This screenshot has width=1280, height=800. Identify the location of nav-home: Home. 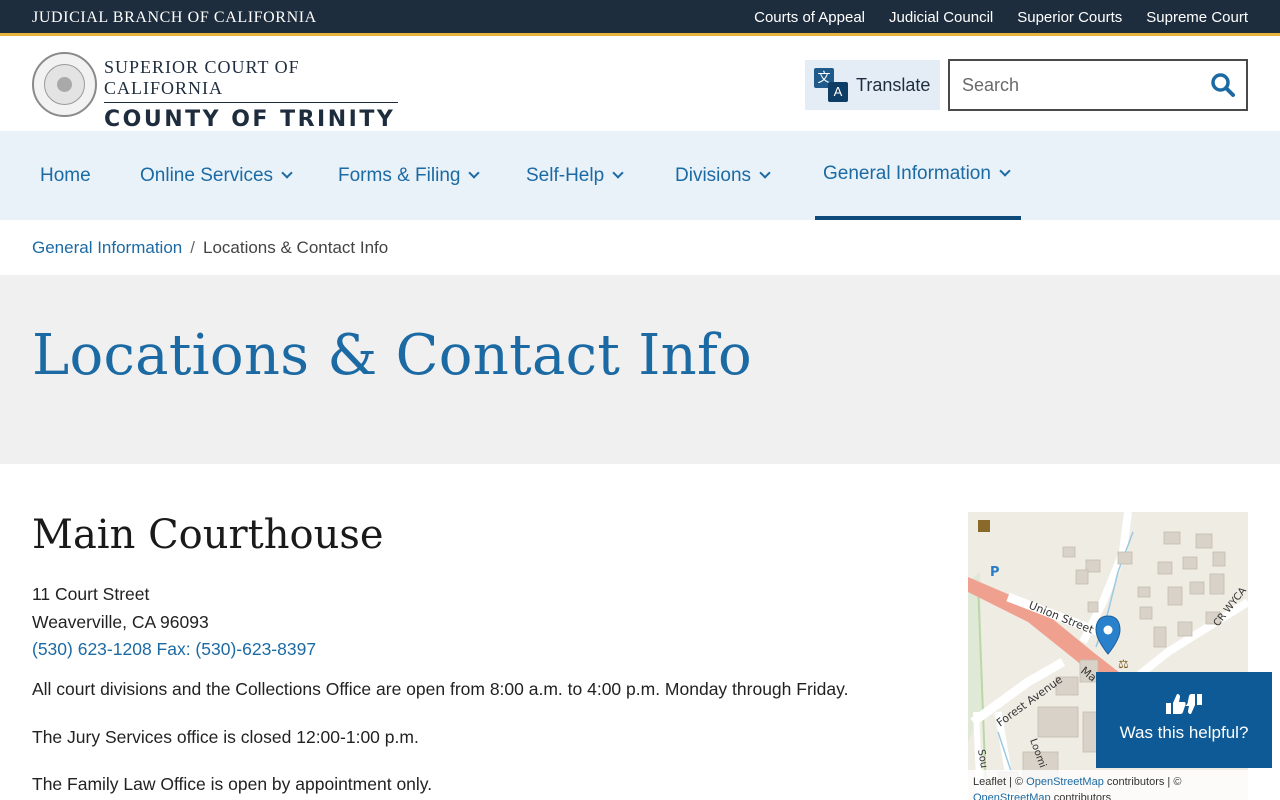
(65, 175).